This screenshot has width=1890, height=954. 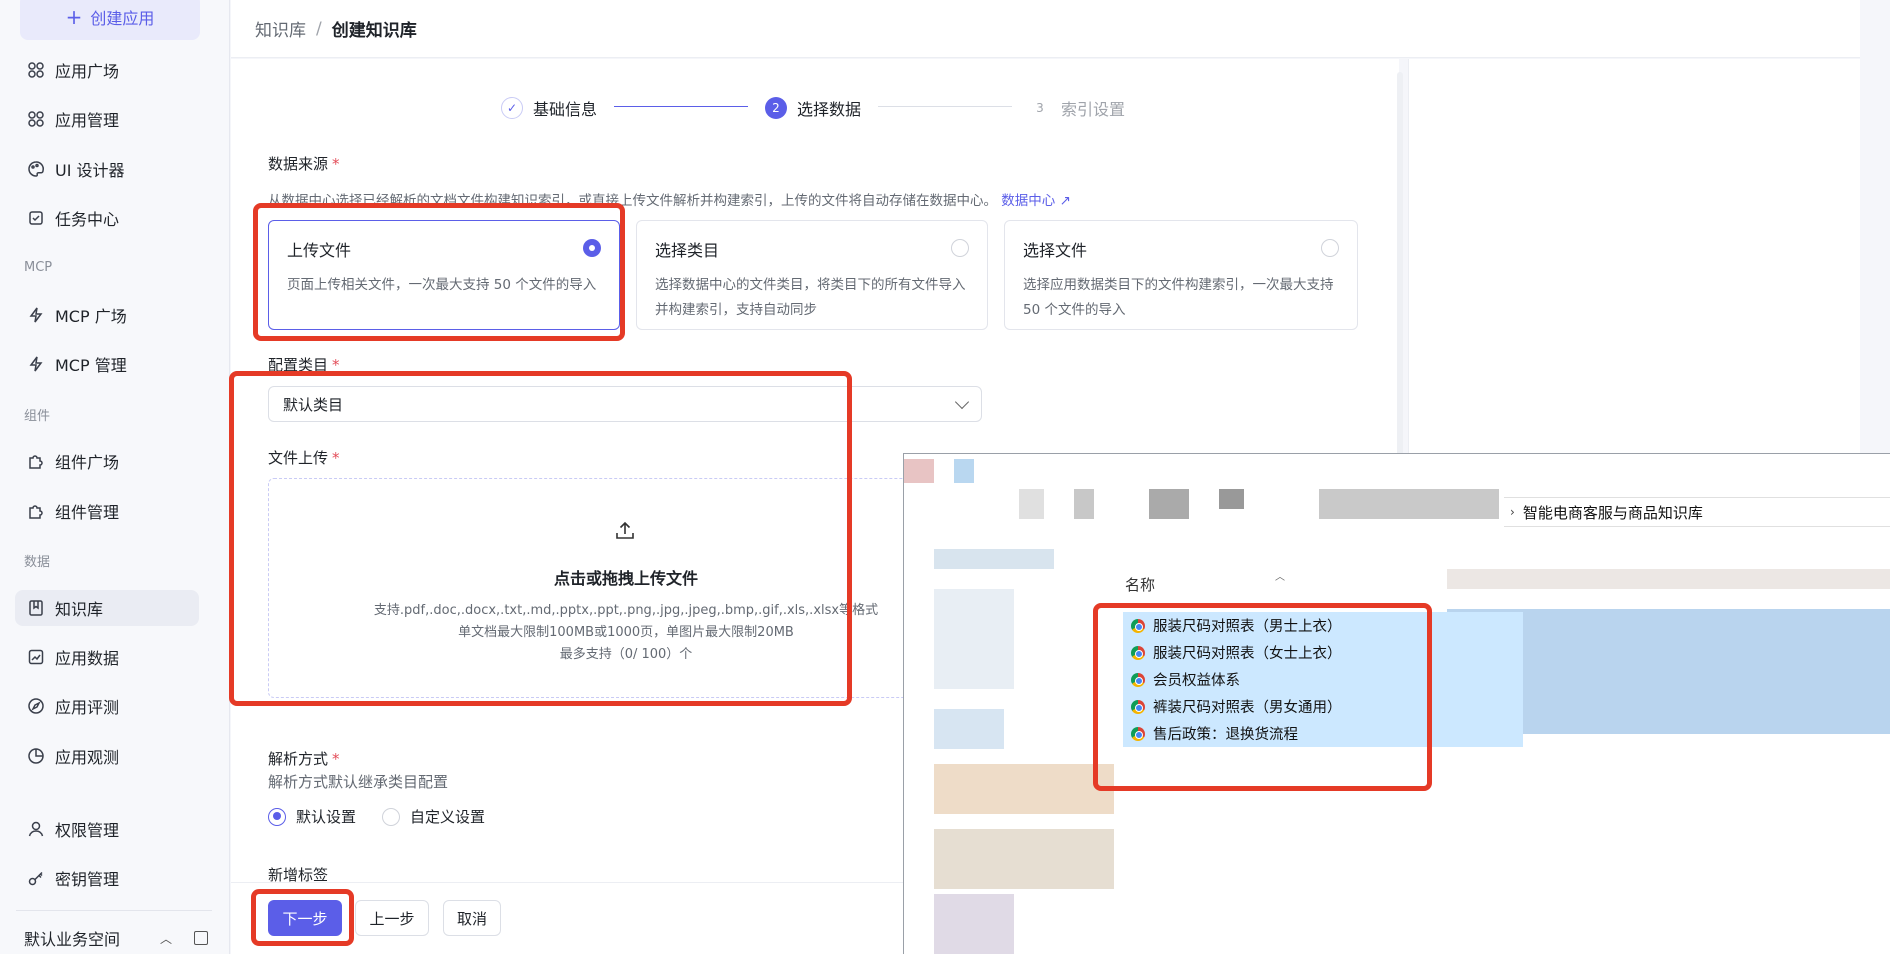 I want to click on sidebar-item-label: 应用广场, so click(x=87, y=71).